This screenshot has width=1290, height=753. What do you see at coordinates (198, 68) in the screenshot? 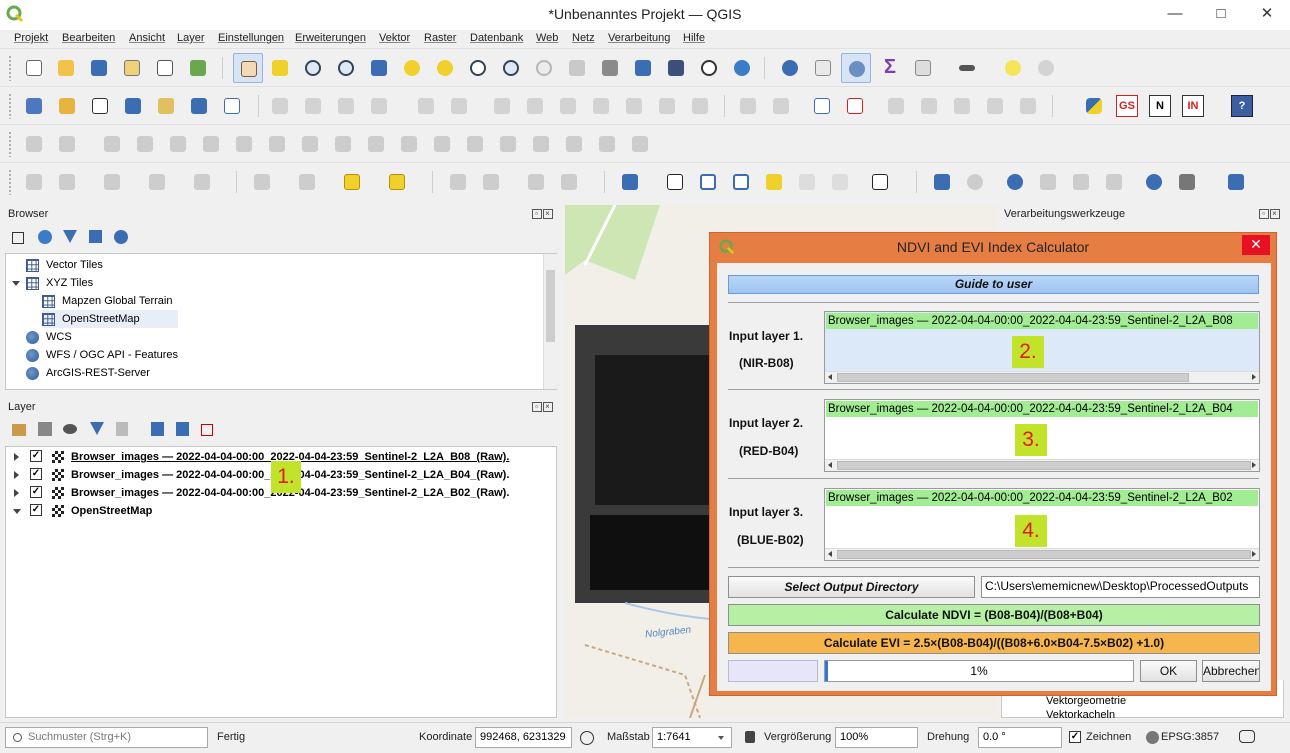
I see `style-manager-icon` at bounding box center [198, 68].